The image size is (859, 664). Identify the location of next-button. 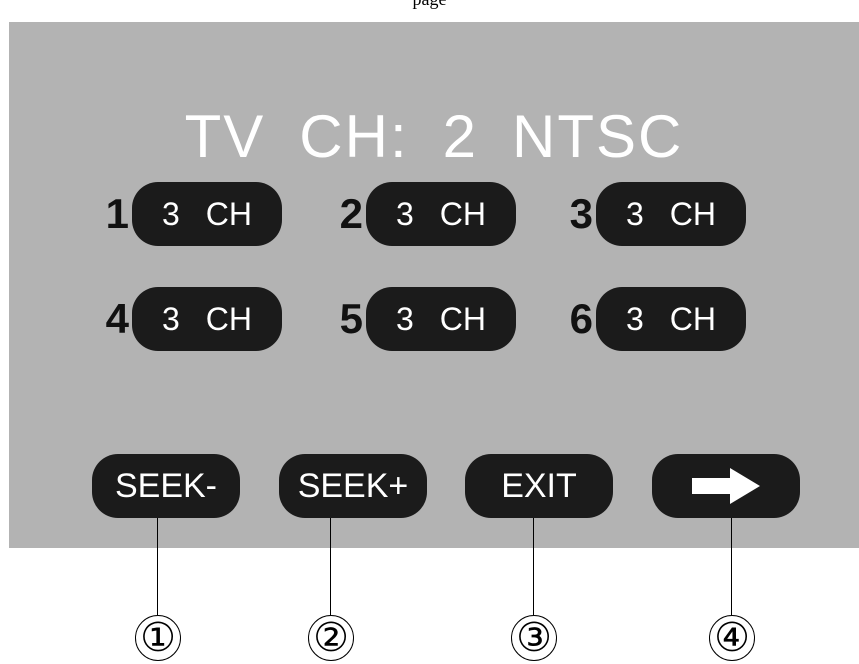
(726, 486).